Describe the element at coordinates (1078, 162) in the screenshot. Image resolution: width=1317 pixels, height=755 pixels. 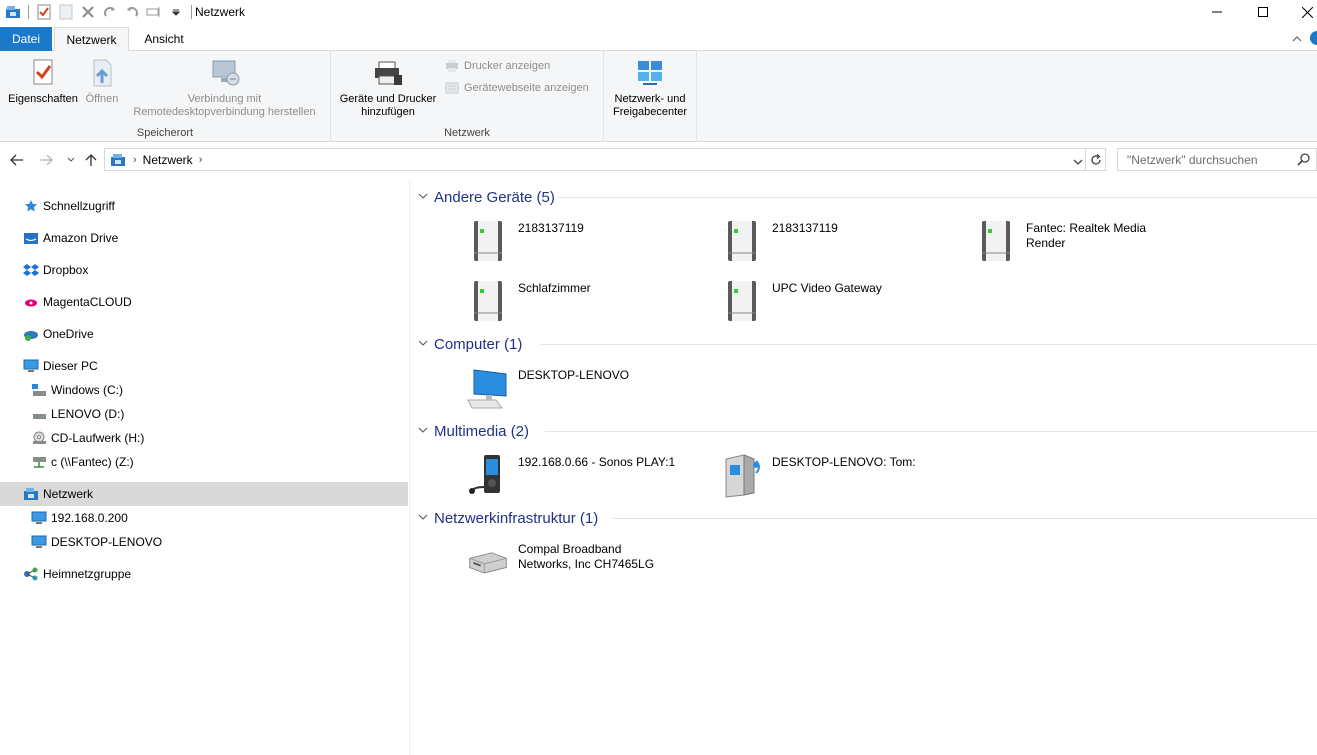
I see `address-dropdown-icon` at that location.